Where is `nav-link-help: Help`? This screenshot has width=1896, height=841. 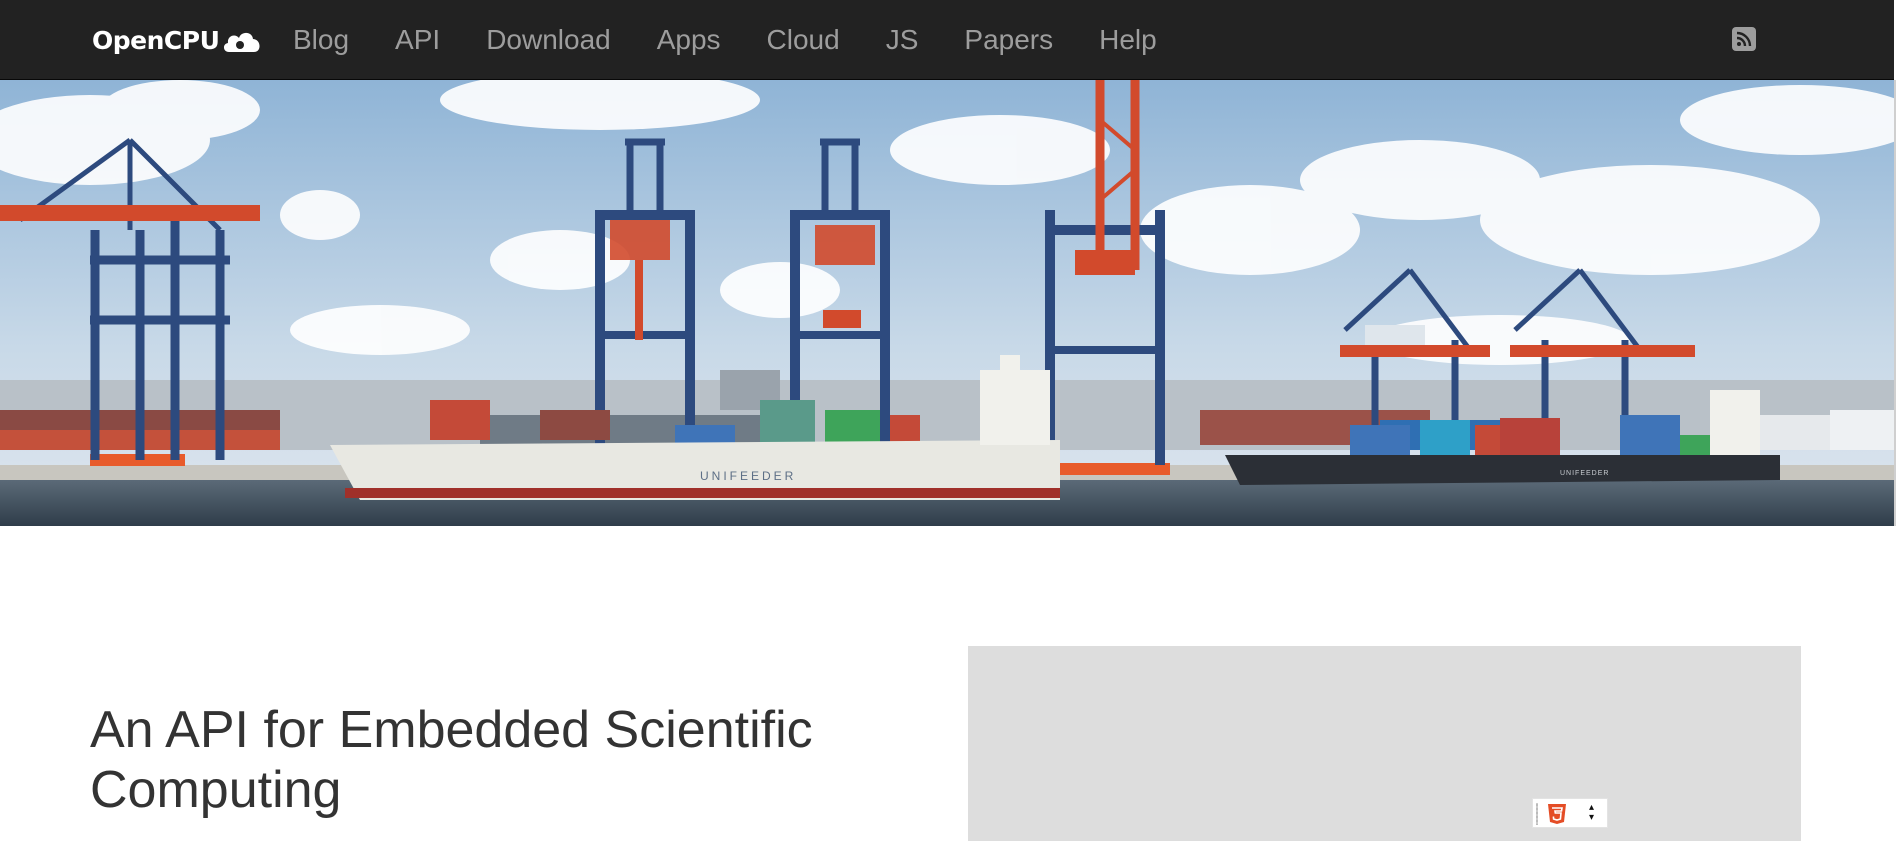 nav-link-help: Help is located at coordinates (1128, 39).